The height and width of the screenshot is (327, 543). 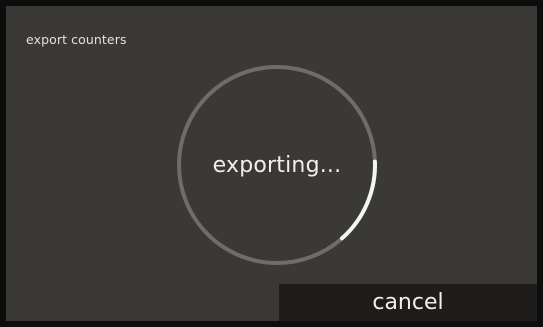 I want to click on dialog-title: export counters, so click(x=76, y=39).